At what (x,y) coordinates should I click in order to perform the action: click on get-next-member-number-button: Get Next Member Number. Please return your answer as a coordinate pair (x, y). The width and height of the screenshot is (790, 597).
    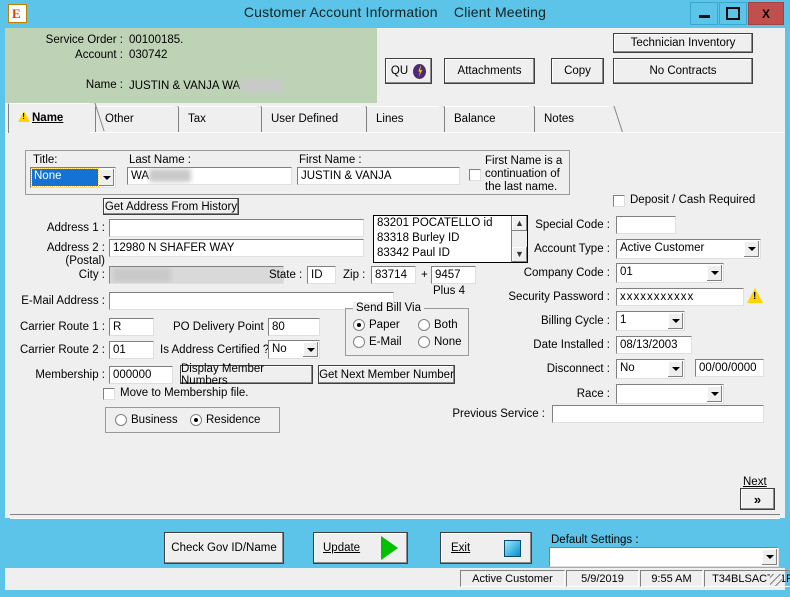
    Looking at the image, I should click on (386, 374).